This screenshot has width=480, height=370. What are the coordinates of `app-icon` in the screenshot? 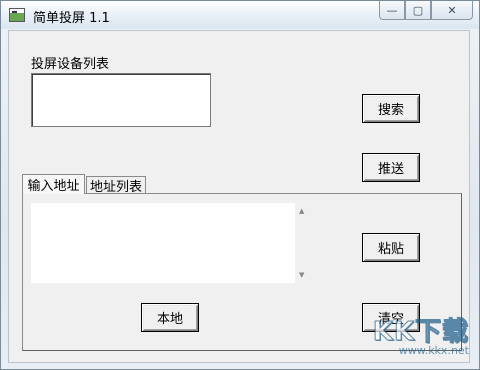 It's located at (17, 15).